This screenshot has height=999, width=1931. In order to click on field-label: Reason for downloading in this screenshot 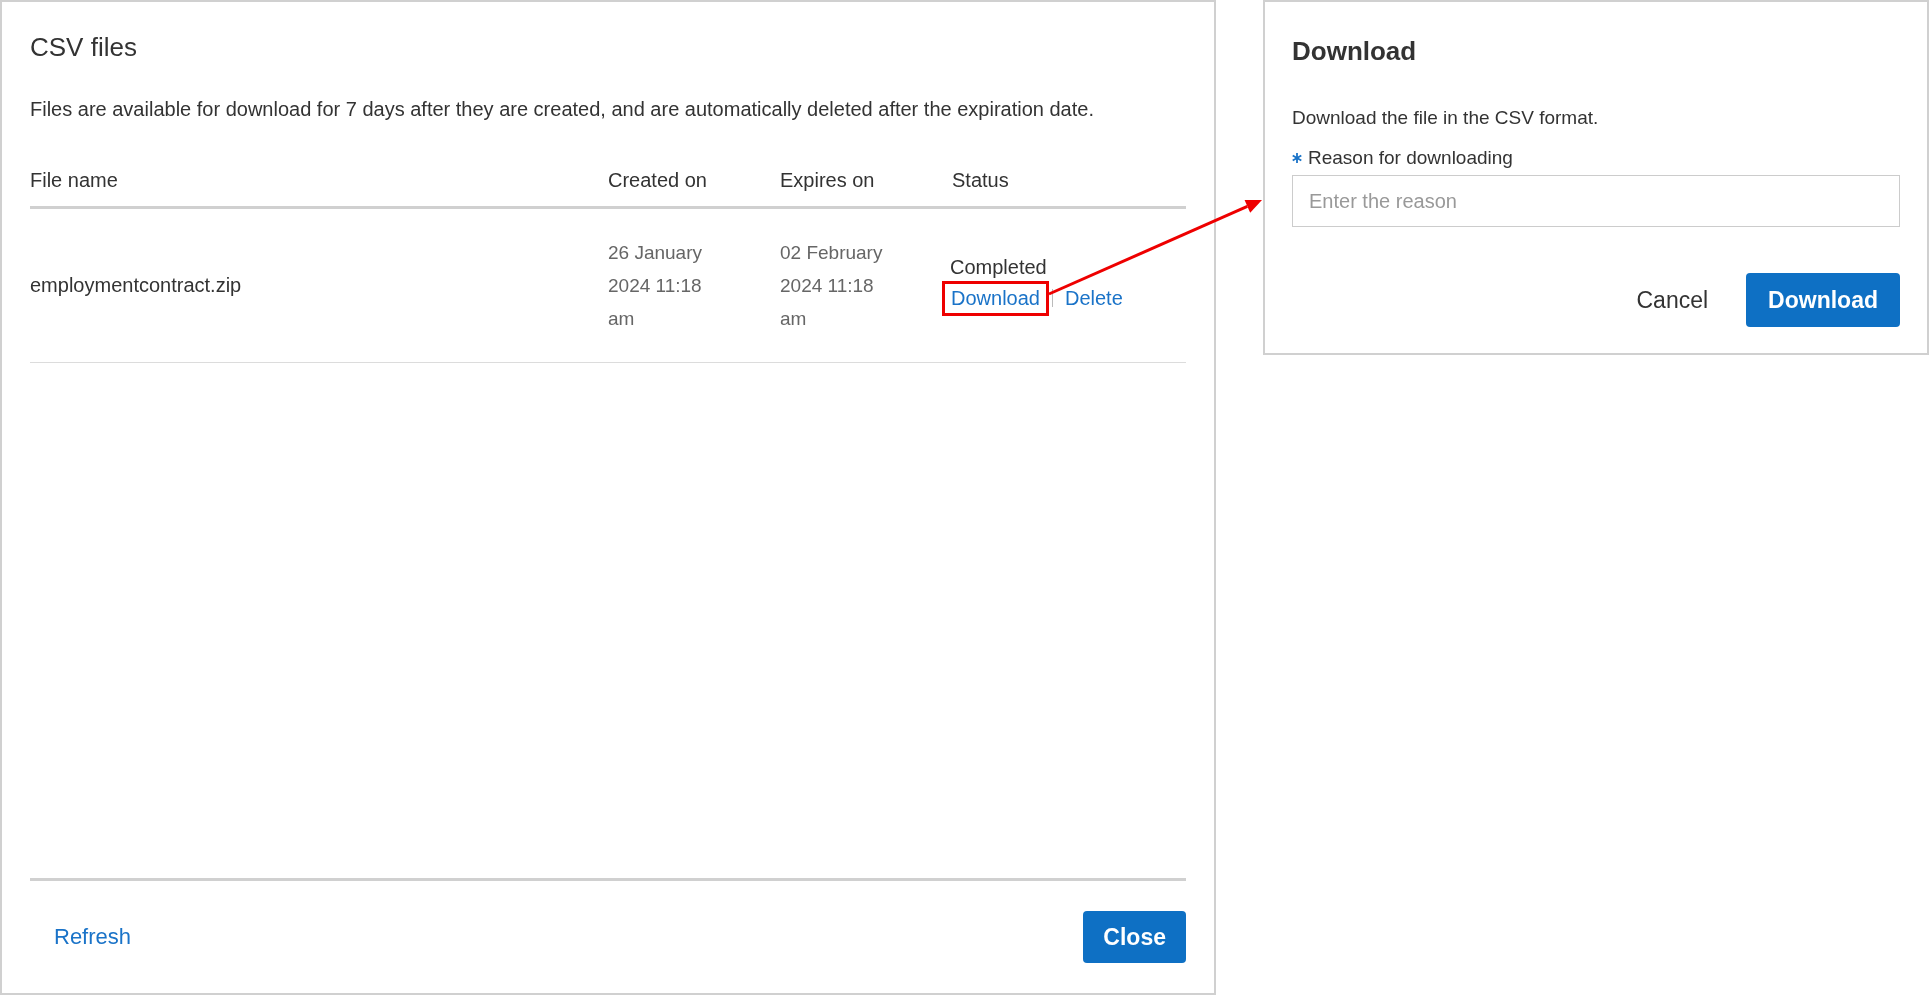, I will do `click(1410, 158)`.